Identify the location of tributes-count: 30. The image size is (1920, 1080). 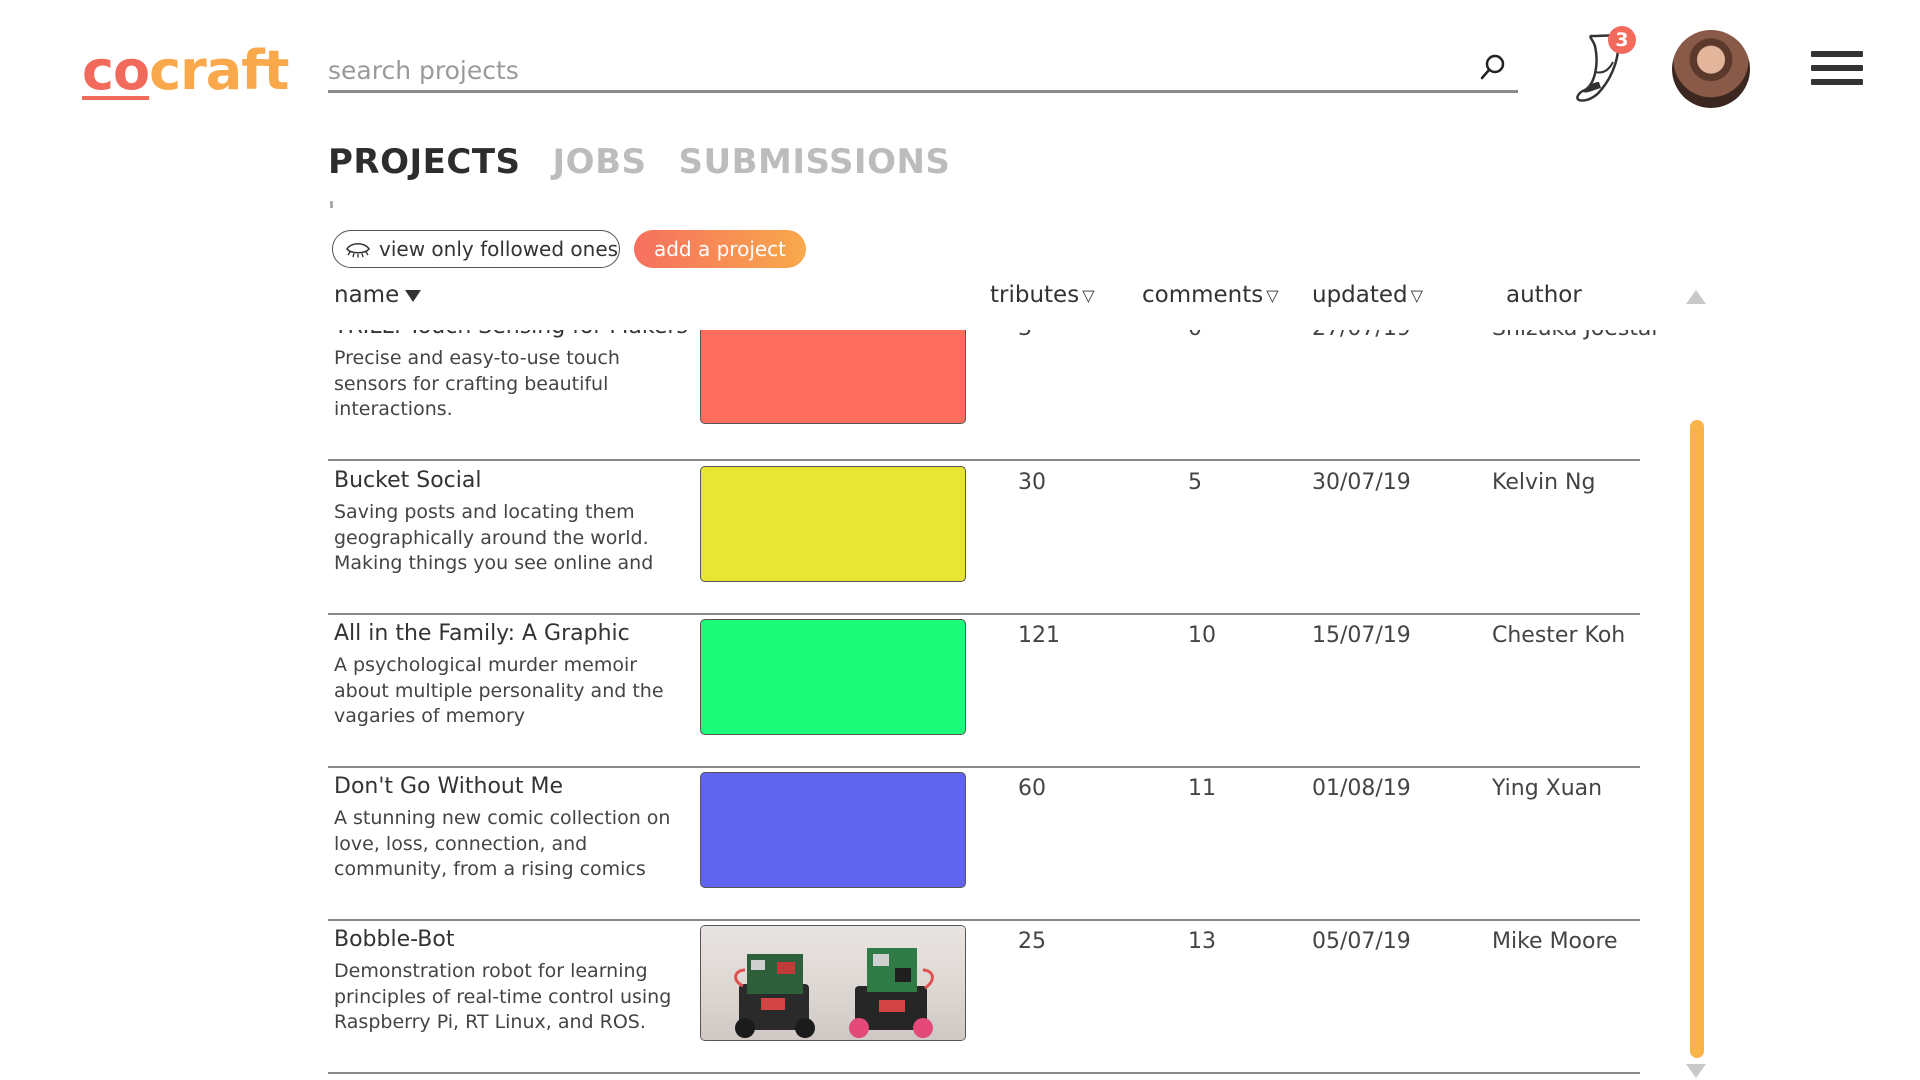
(1032, 482).